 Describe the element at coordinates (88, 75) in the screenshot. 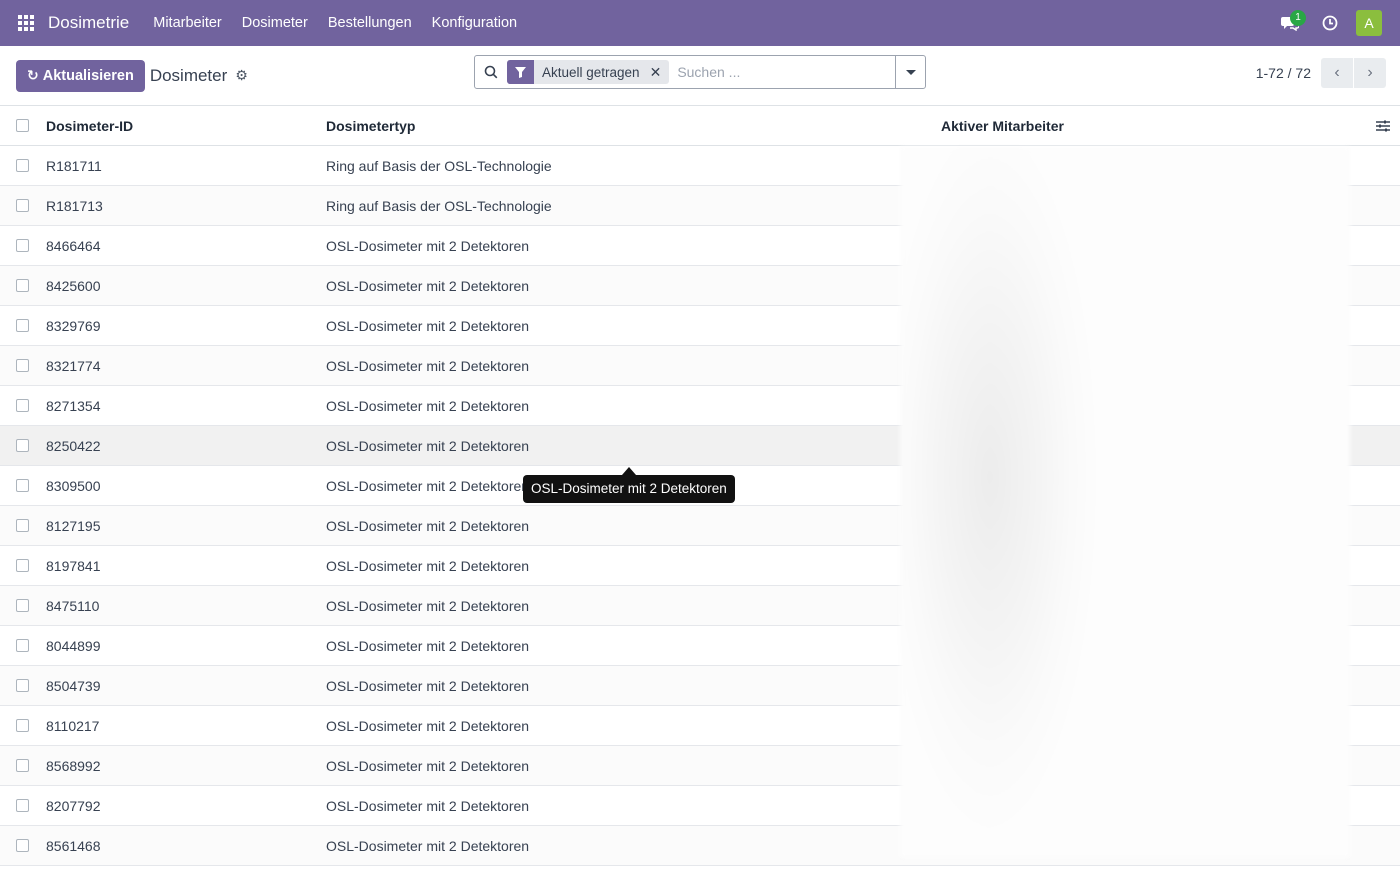

I see `refresh-button-label: Aktualisieren` at that location.